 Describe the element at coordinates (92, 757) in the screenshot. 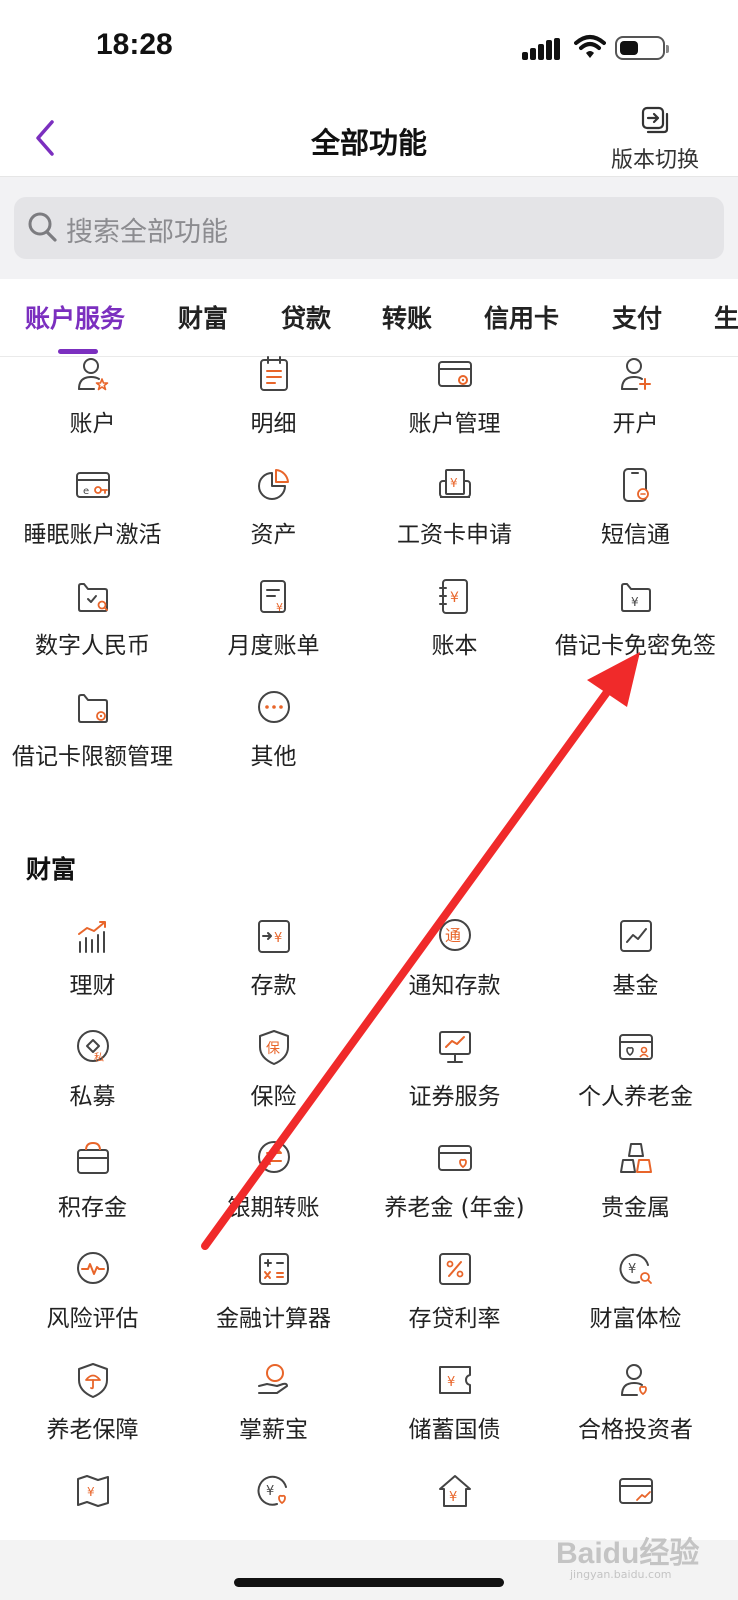

I see `grid-item-label: 借记卡限额管理` at that location.